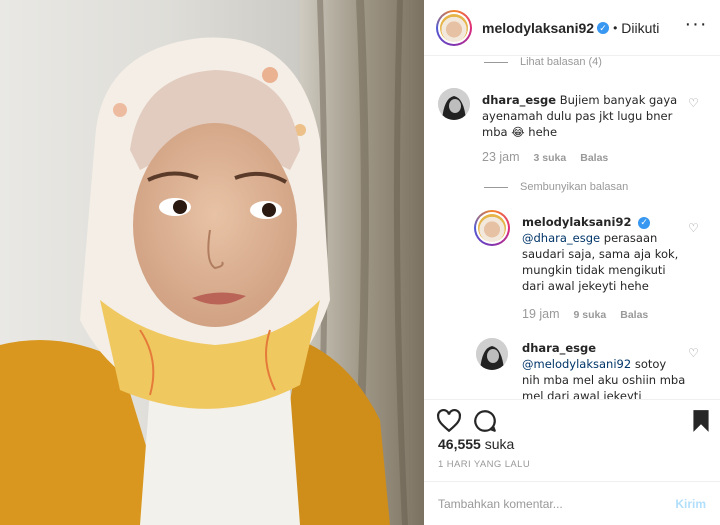  What do you see at coordinates (576, 222) in the screenshot?
I see `reply-username: melodylaksani92` at bounding box center [576, 222].